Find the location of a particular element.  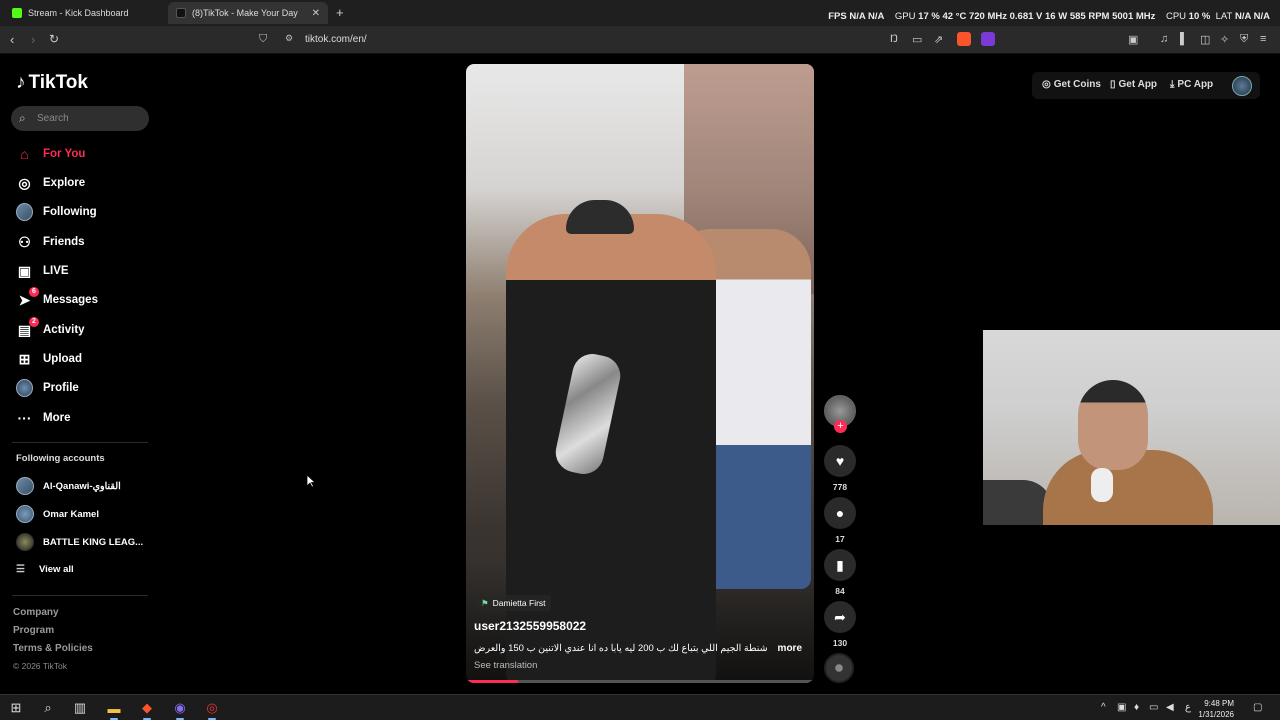

footer-company-link: Company is located at coordinates (36, 612).